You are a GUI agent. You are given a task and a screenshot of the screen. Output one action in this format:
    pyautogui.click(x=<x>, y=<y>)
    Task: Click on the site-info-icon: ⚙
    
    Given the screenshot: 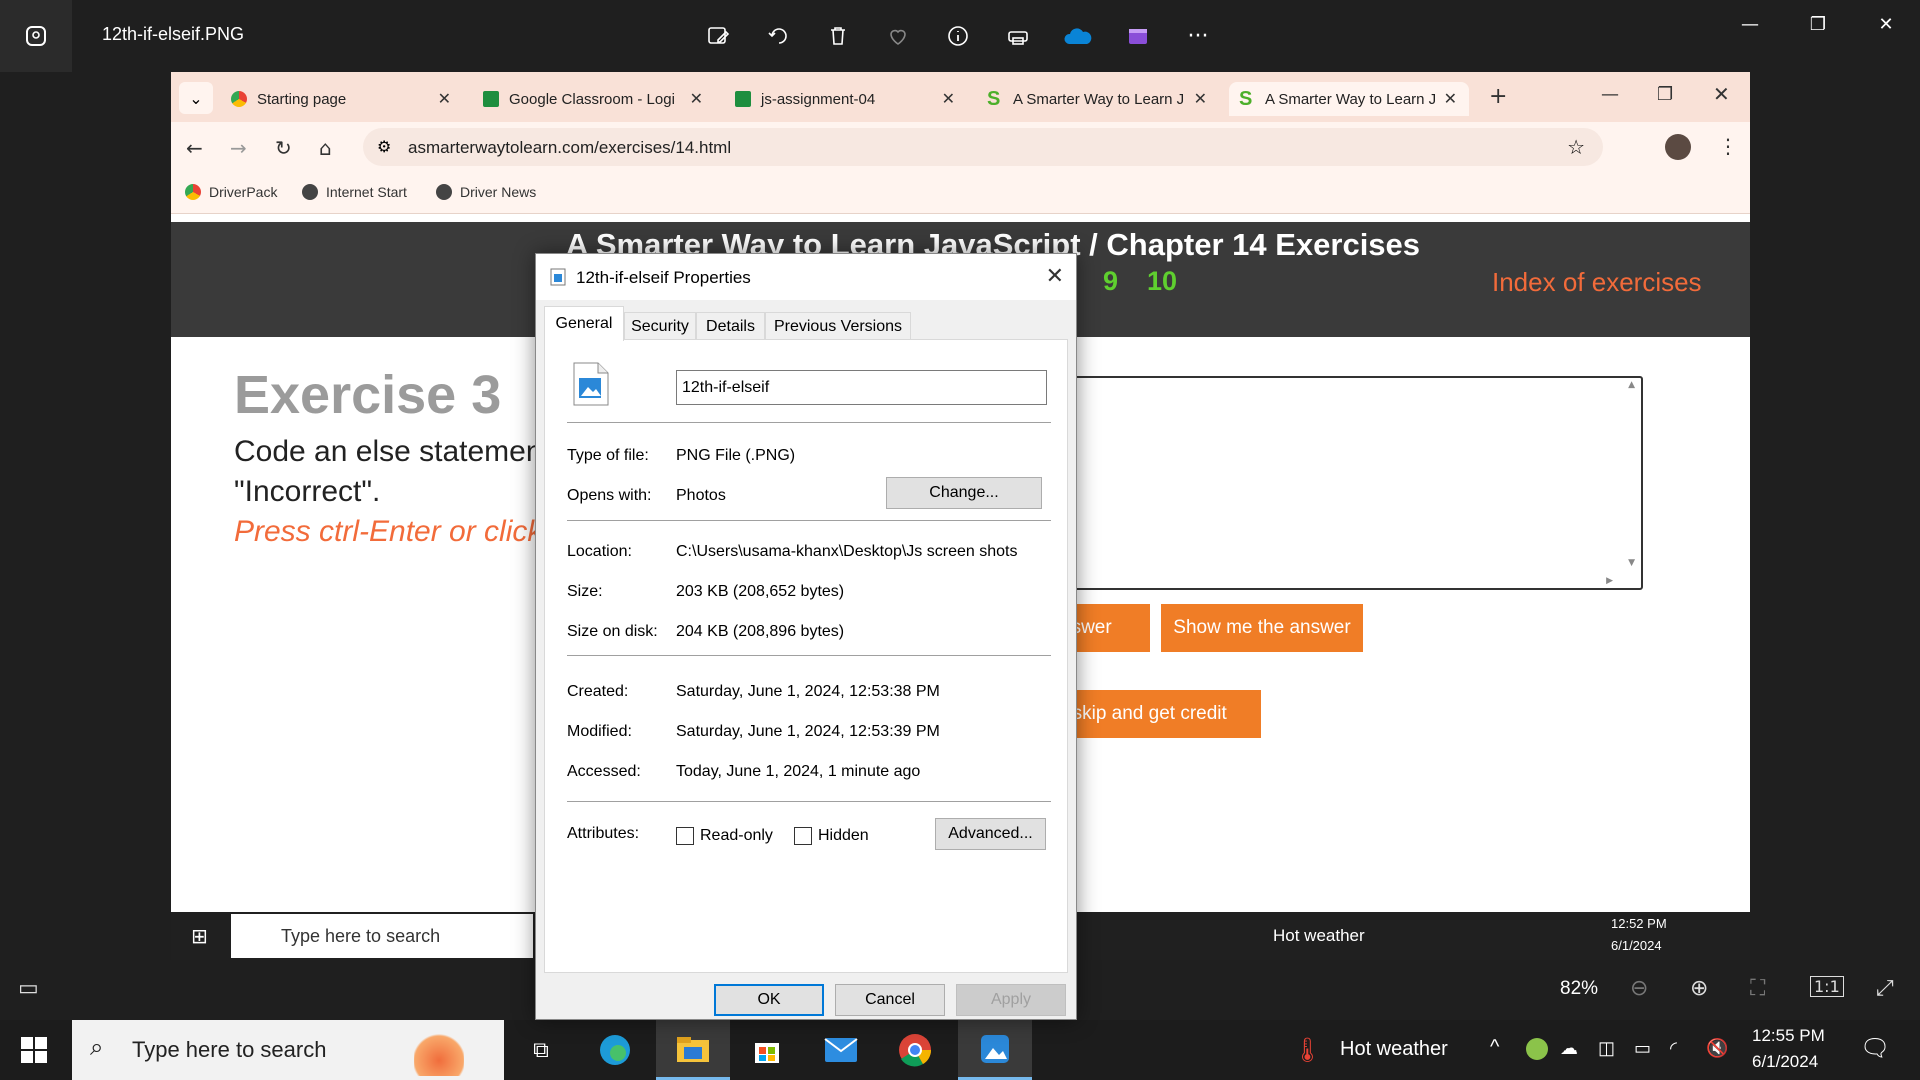 What is the action you would take?
    pyautogui.click(x=384, y=146)
    